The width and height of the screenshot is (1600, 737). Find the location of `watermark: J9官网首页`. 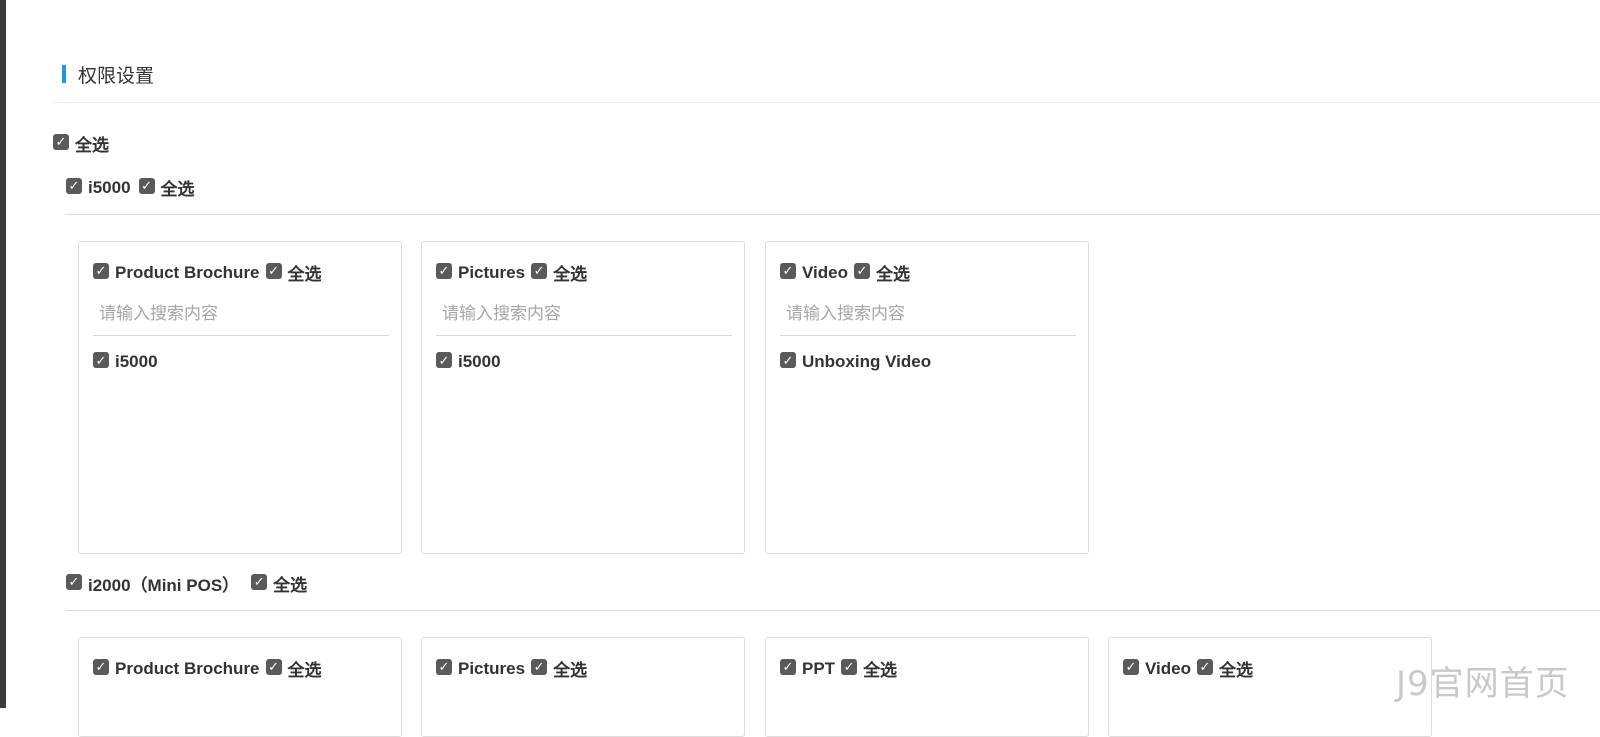

watermark: J9官网首页 is located at coordinates (1483, 684).